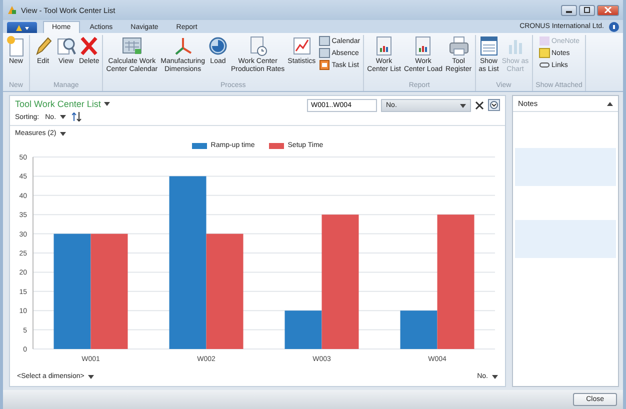  What do you see at coordinates (12, 10) in the screenshot?
I see `app-icon` at bounding box center [12, 10].